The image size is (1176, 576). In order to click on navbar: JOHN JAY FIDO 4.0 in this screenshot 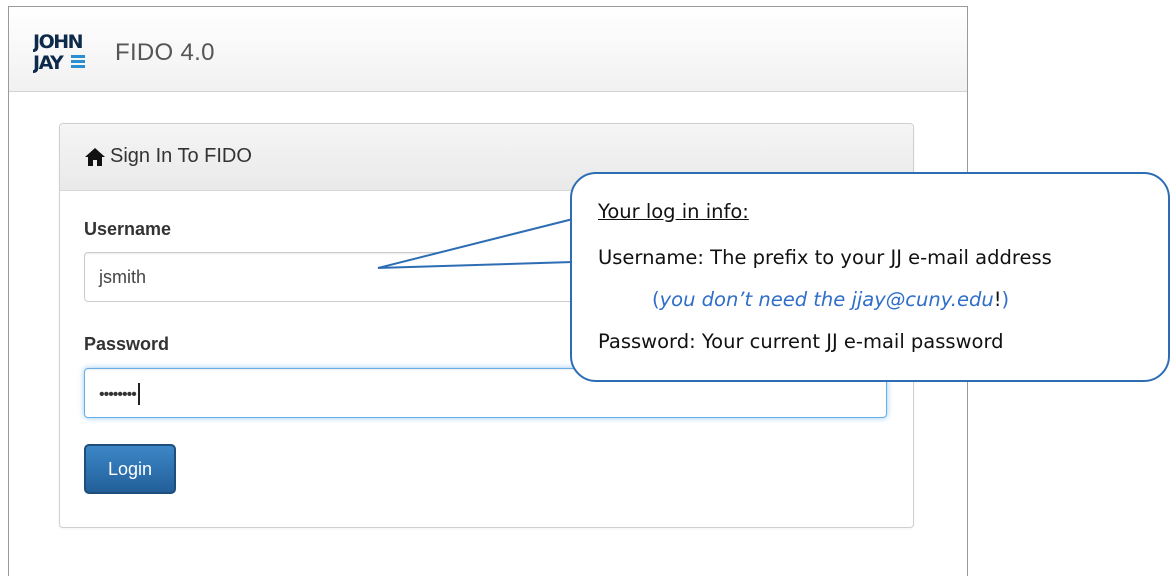, I will do `click(488, 49)`.